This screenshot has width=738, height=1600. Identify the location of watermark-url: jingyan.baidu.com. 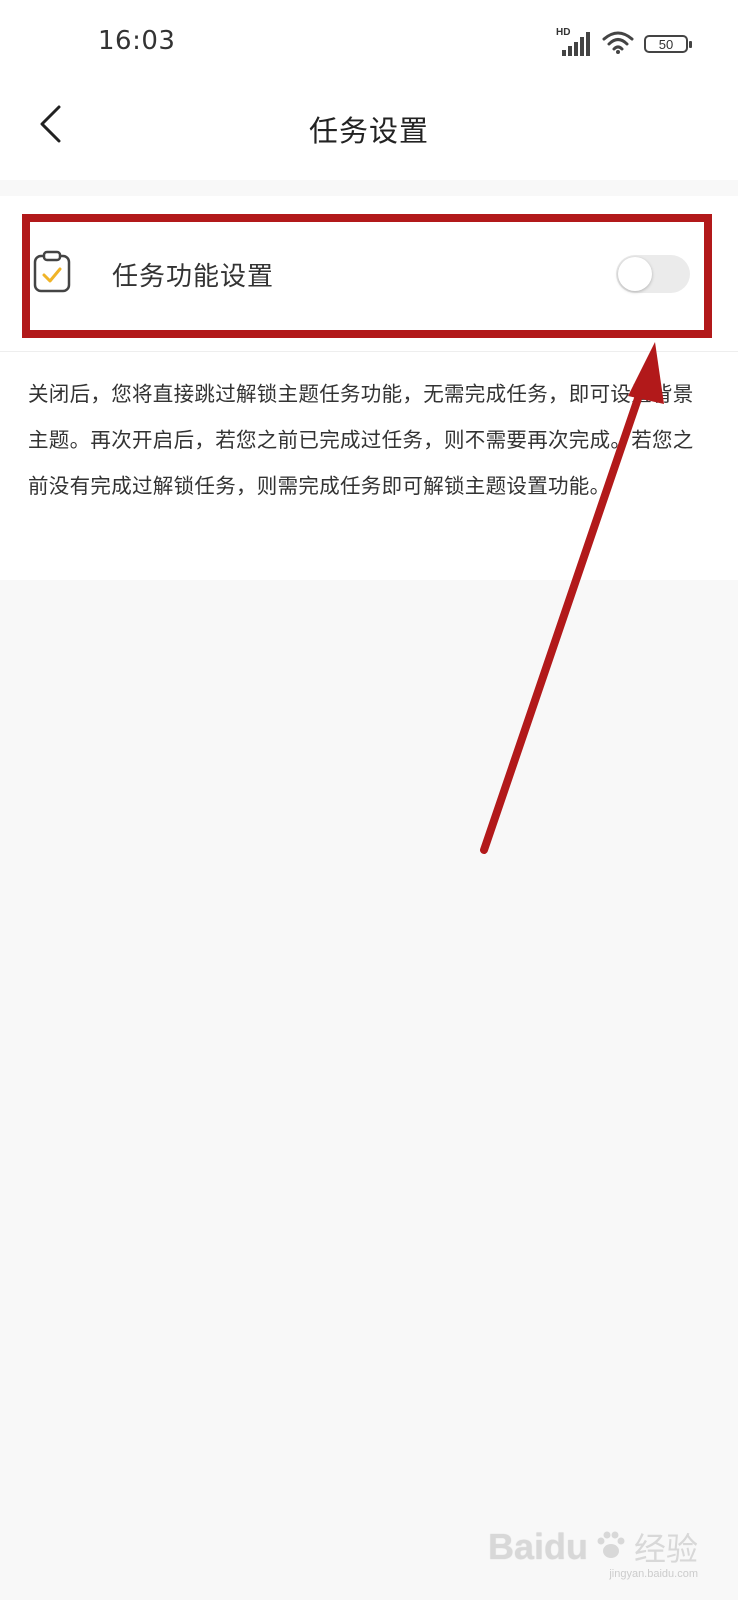
(653, 1574).